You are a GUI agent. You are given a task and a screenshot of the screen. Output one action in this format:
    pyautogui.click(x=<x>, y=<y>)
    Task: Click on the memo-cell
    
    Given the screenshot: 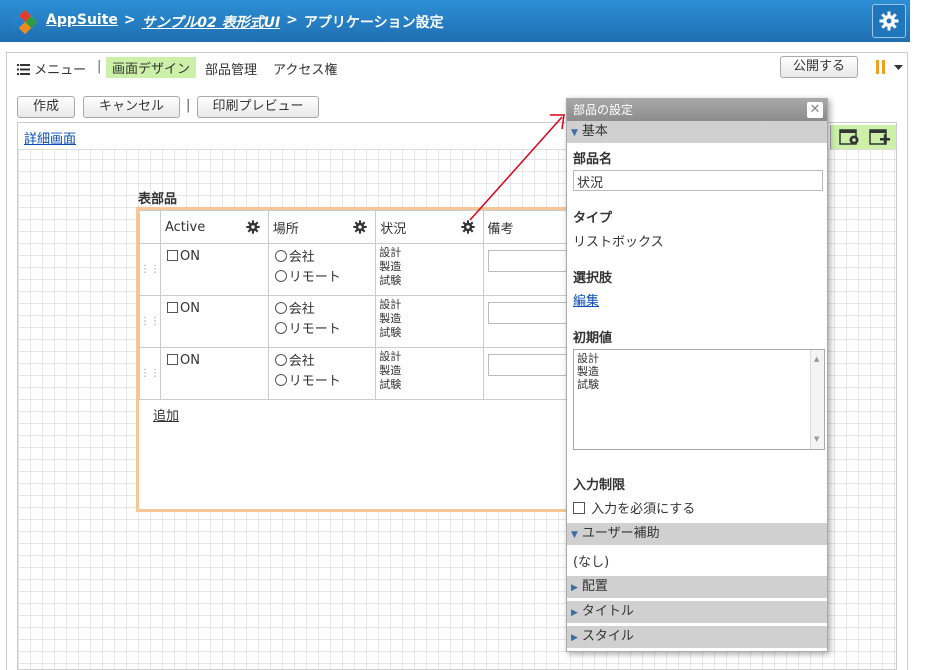 What is the action you would take?
    pyautogui.click(x=527, y=373)
    